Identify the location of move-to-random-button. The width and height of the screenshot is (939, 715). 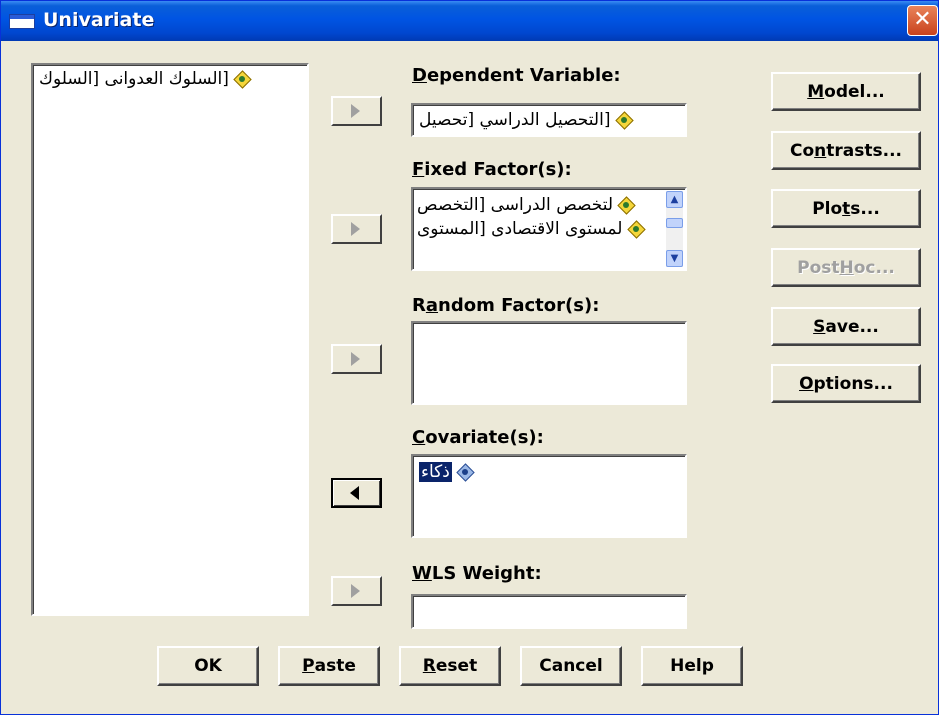
(356, 359).